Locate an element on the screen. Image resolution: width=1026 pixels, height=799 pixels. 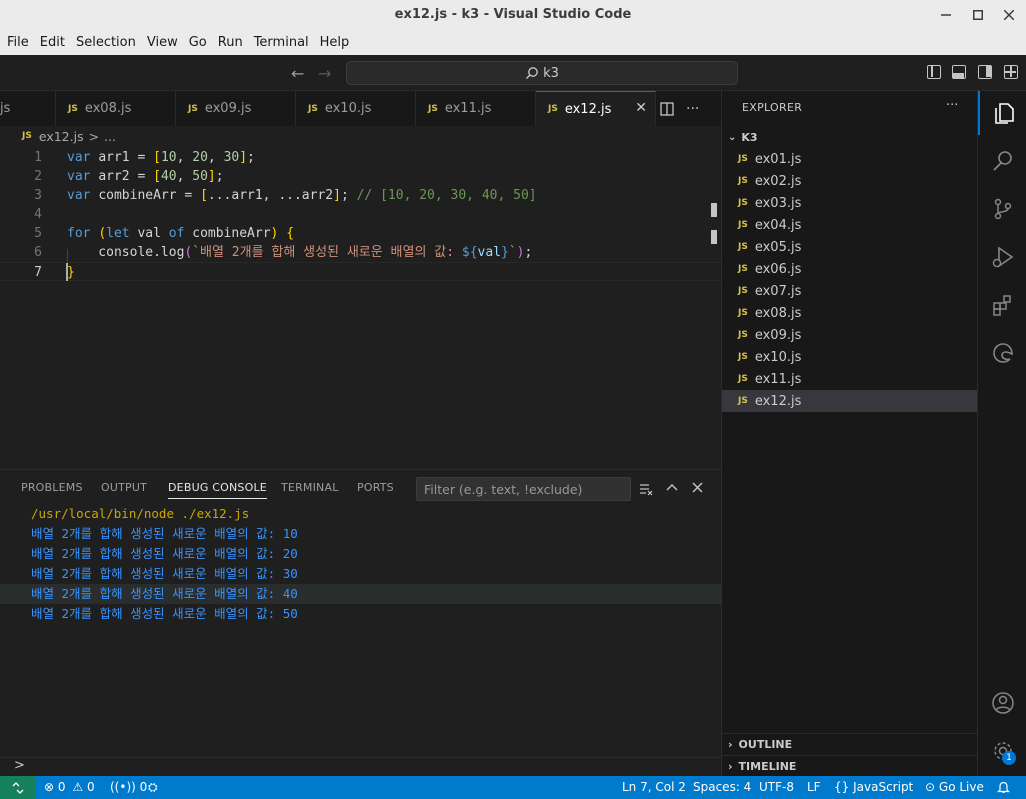
panel-tab-problems: PROBLEMS is located at coordinates (52, 487).